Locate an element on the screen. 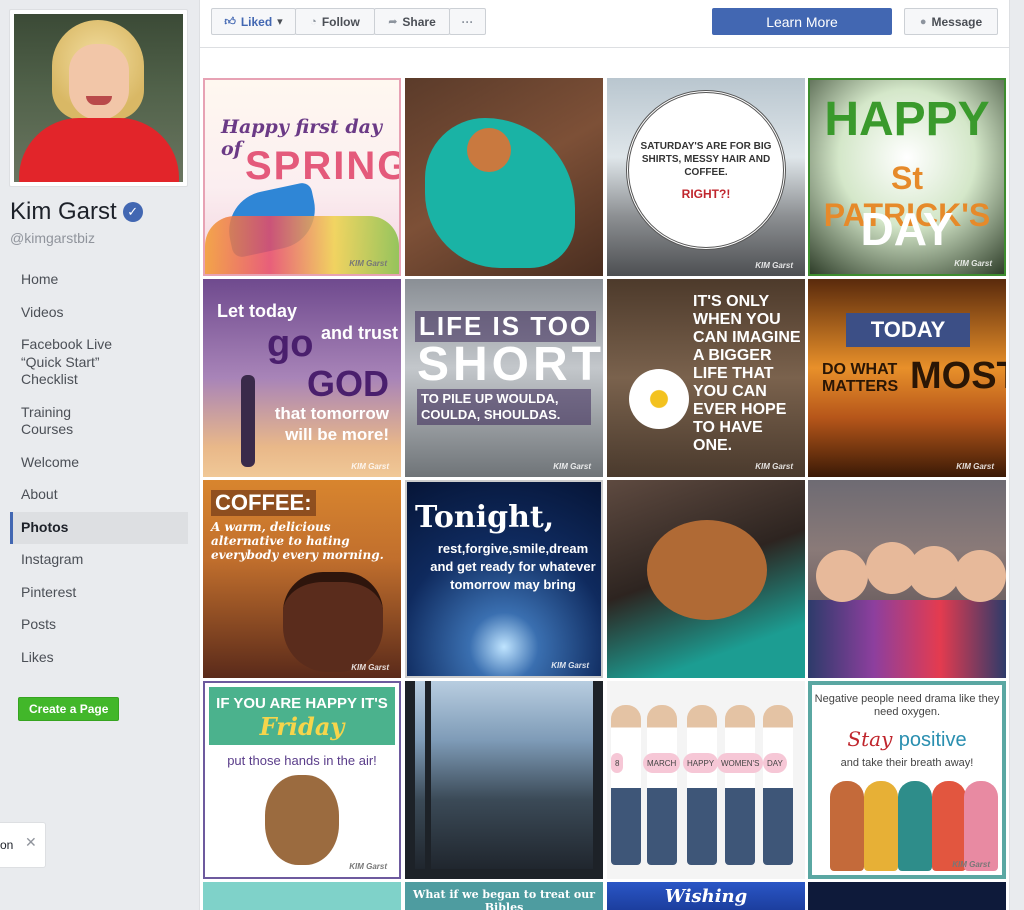 This screenshot has width=1024, height=910. photo-text: Tonight, is located at coordinates (485, 517).